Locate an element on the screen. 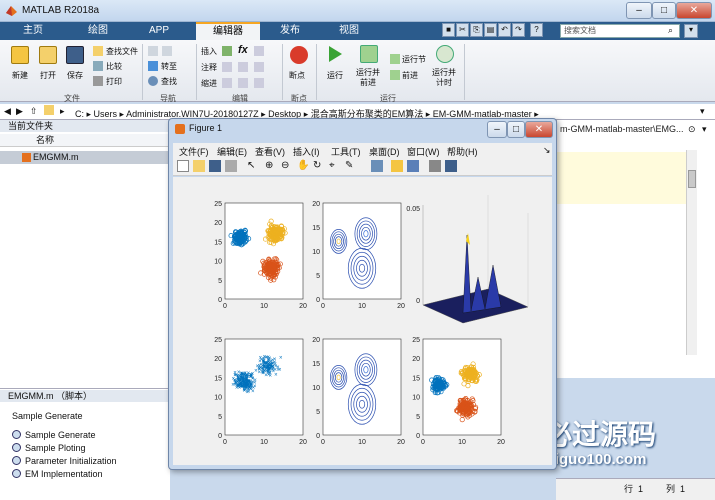  goto-icon is located at coordinates (153, 66).